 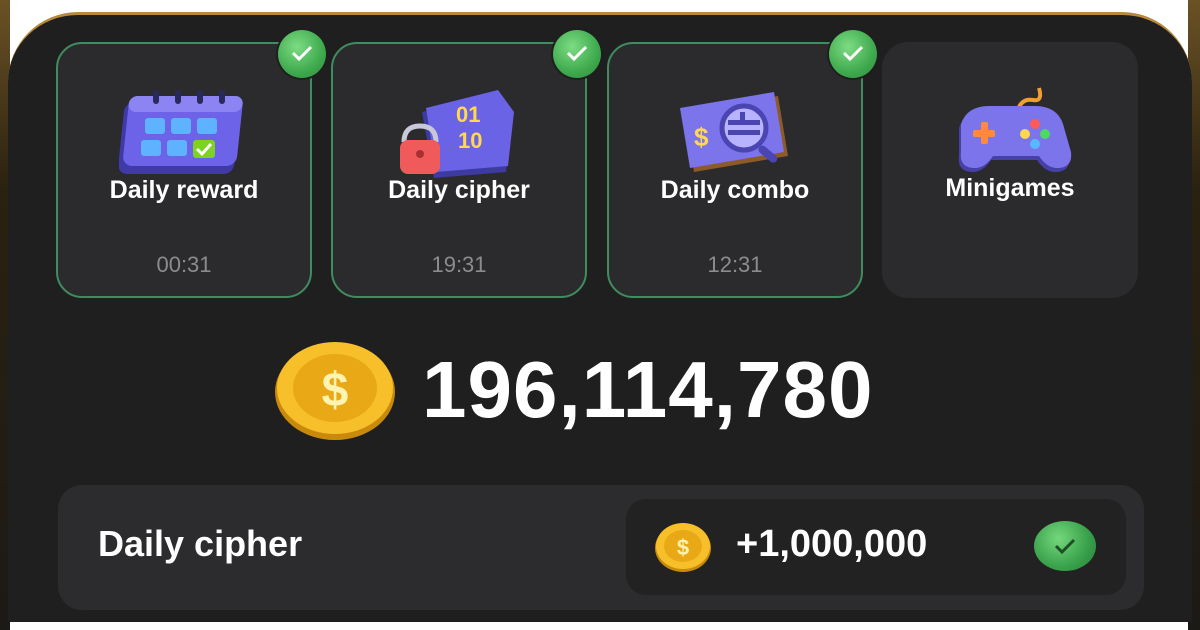 What do you see at coordinates (457, 134) in the screenshot?
I see `cipher-lock-icon: 01 10` at bounding box center [457, 134].